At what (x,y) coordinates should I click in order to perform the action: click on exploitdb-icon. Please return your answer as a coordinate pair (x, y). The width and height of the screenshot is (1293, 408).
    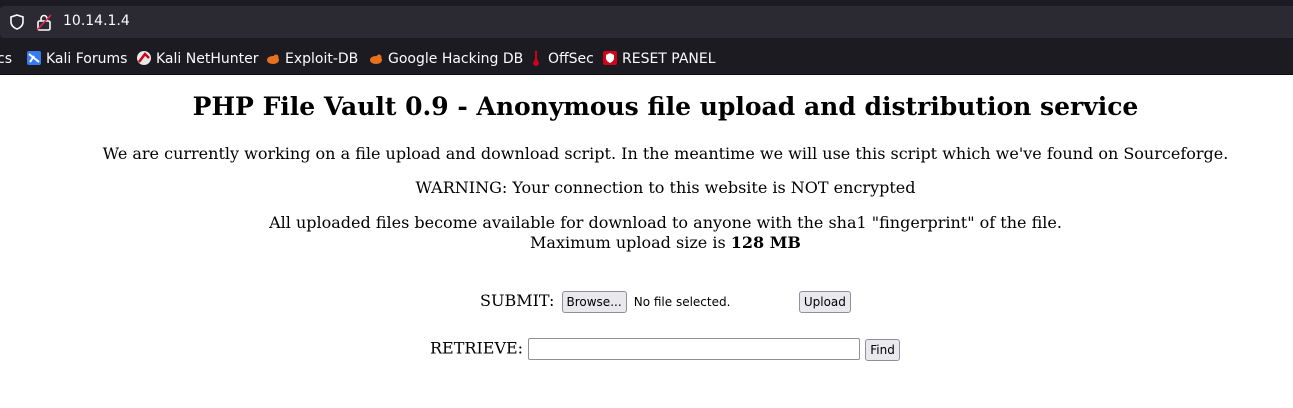
    Looking at the image, I should click on (273, 58).